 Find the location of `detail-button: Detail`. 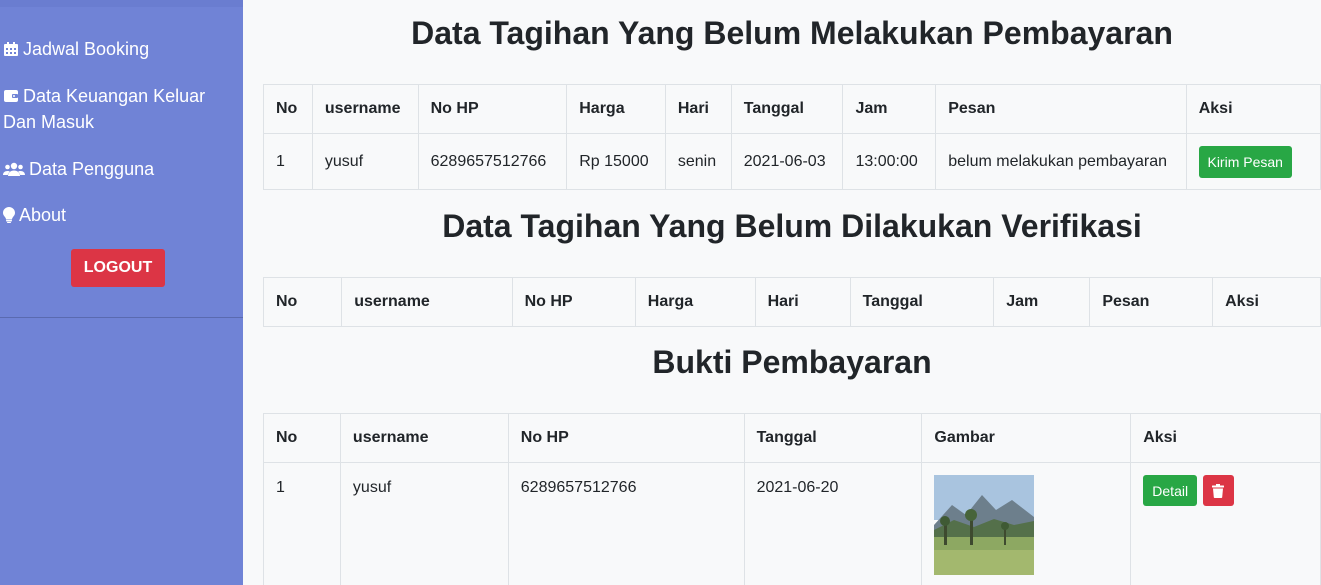

detail-button: Detail is located at coordinates (1170, 490).